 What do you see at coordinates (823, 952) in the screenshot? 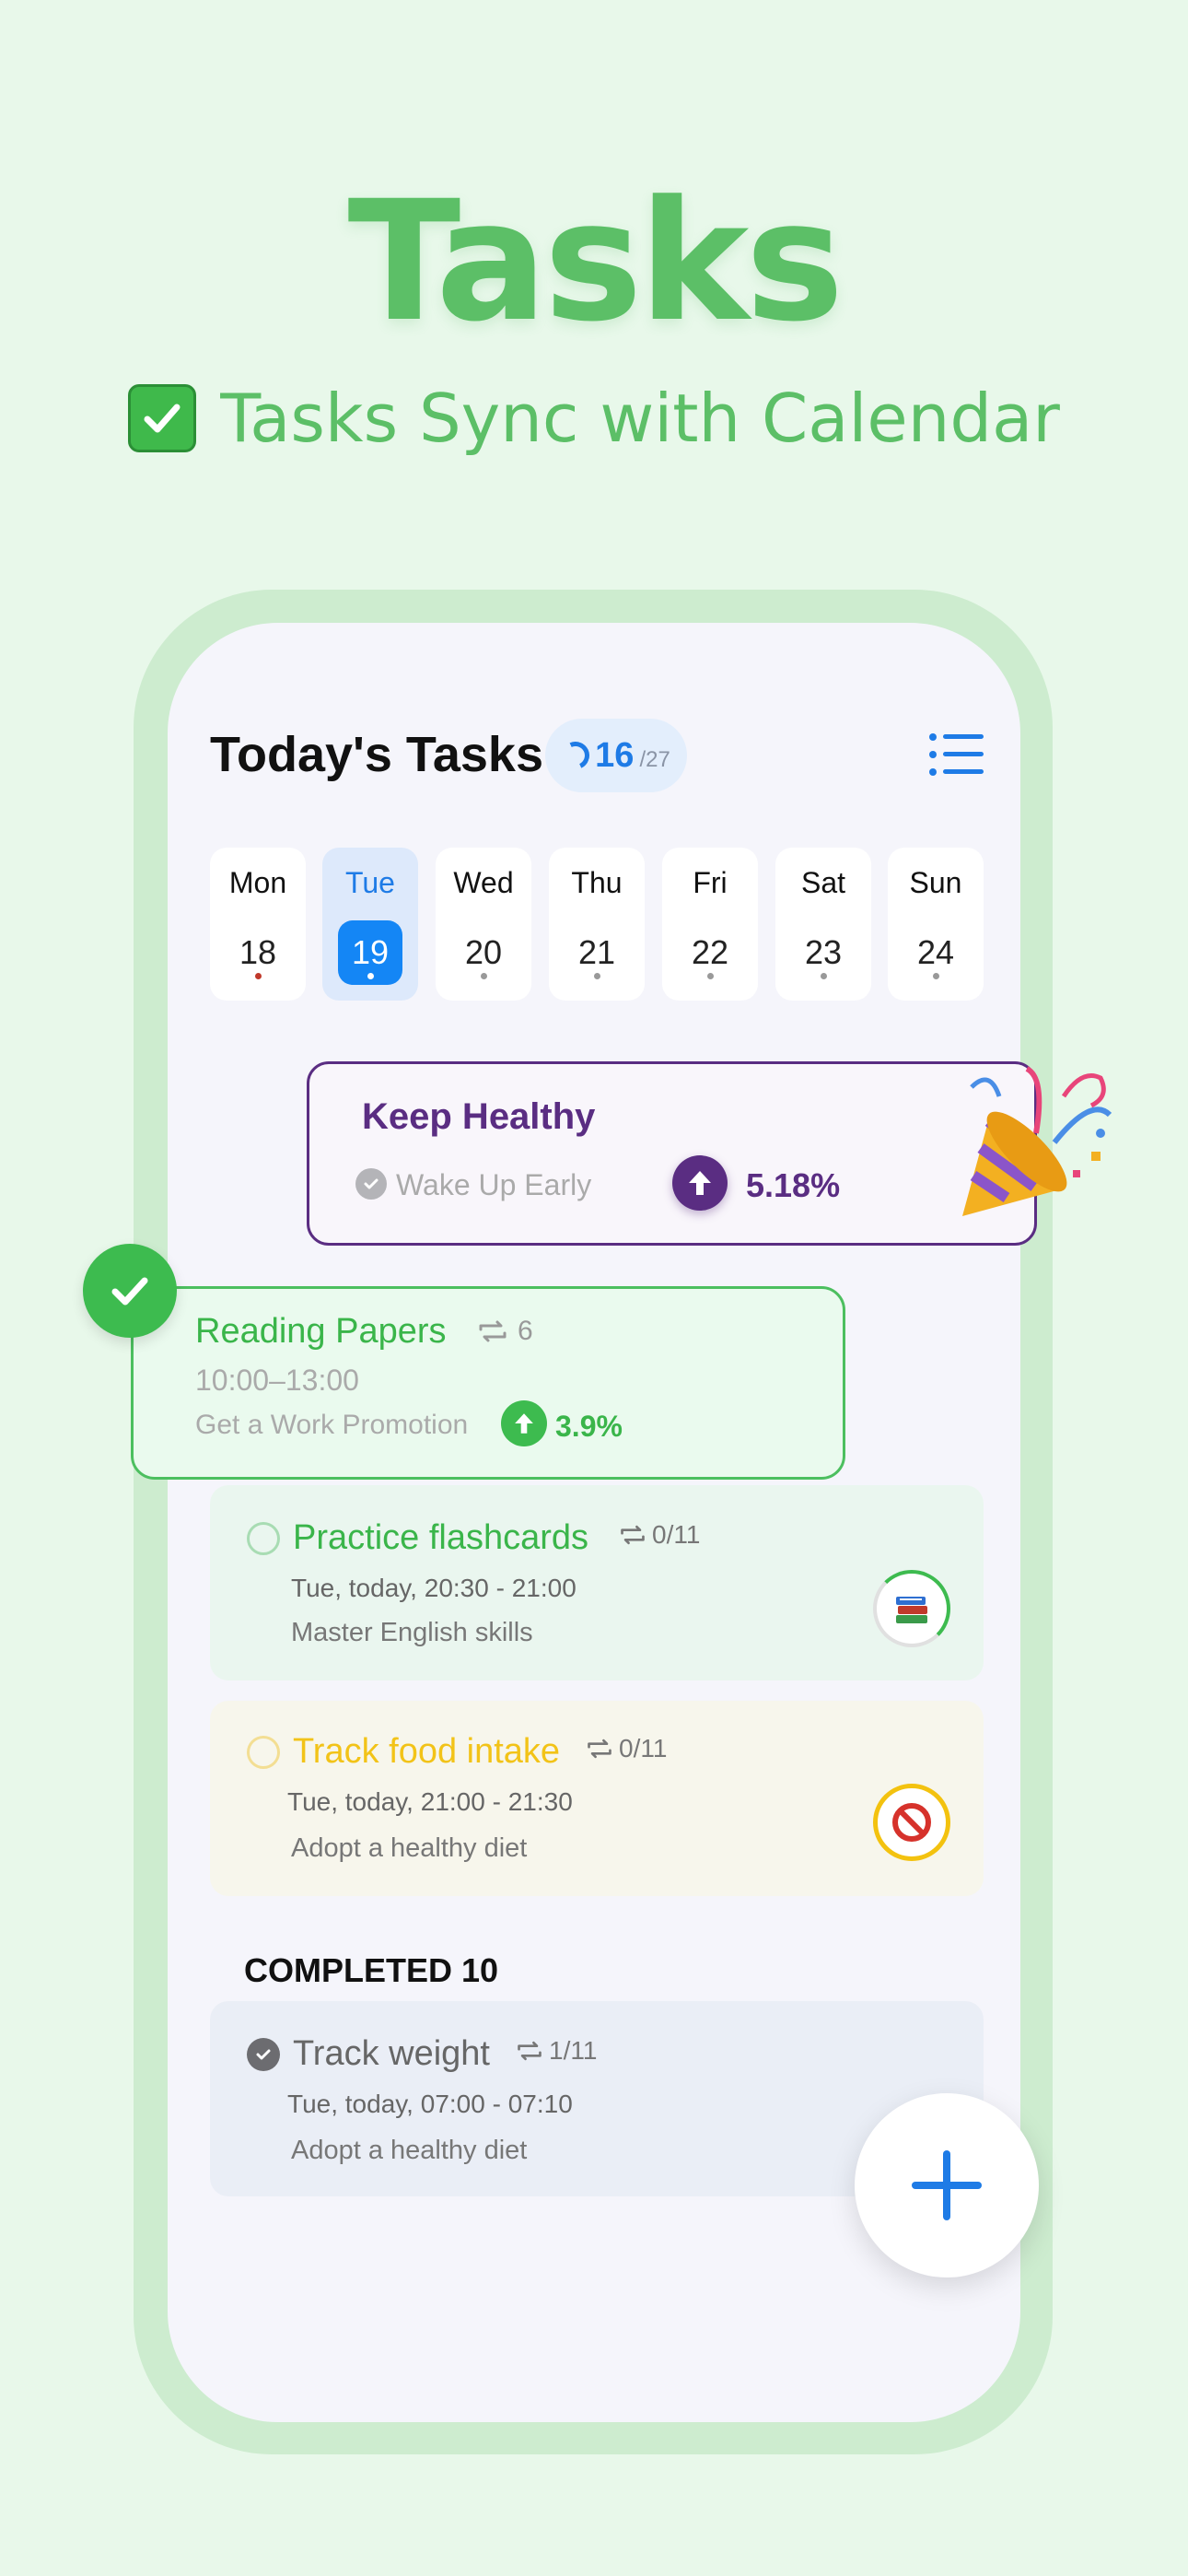
I see `day-date: 23` at bounding box center [823, 952].